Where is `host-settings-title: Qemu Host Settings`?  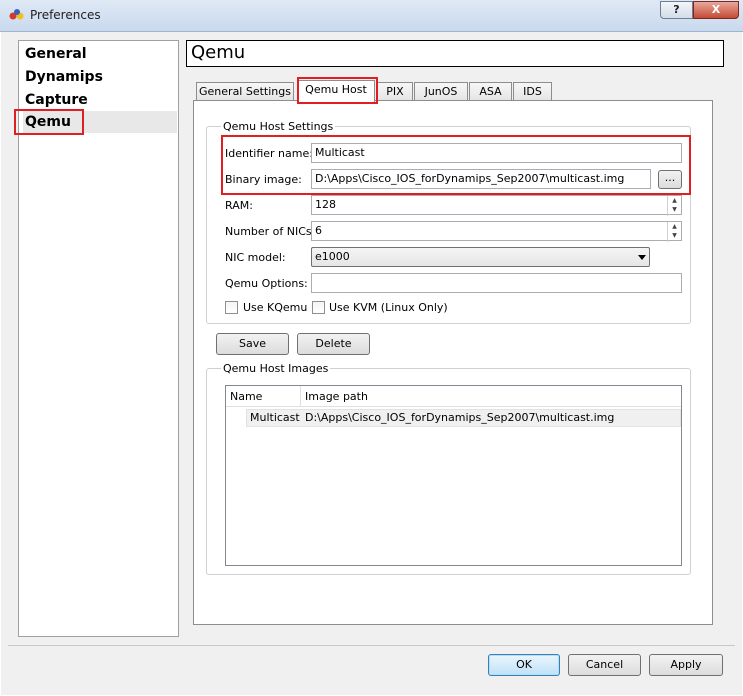 host-settings-title: Qemu Host Settings is located at coordinates (278, 126).